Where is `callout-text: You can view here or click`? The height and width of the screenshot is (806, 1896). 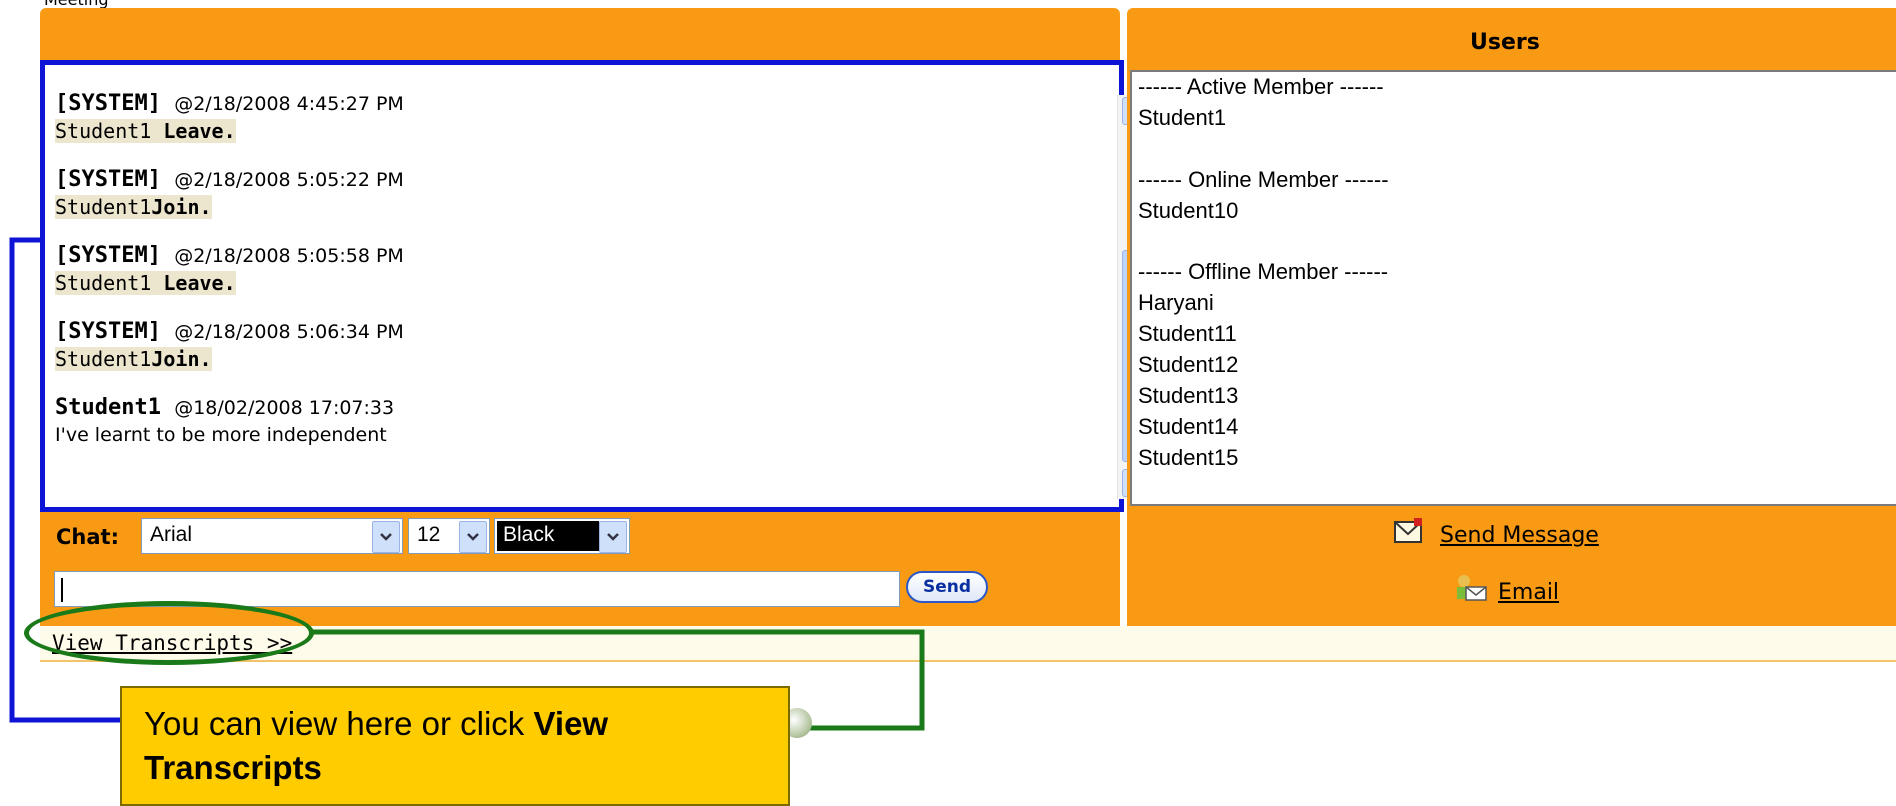
callout-text: You can view here or click is located at coordinates (339, 723).